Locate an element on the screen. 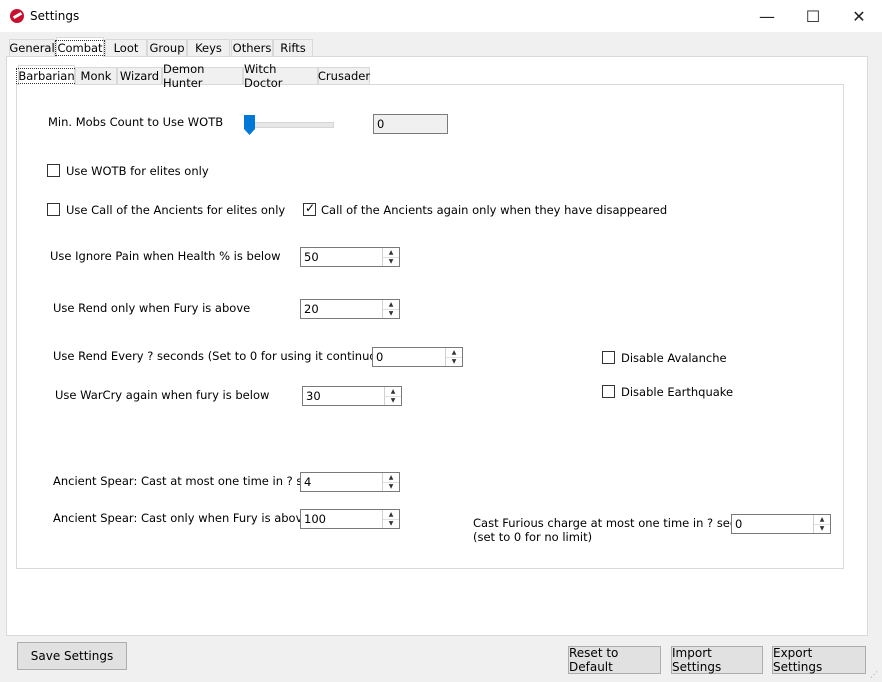  tab-general: General is located at coordinates (32, 47).